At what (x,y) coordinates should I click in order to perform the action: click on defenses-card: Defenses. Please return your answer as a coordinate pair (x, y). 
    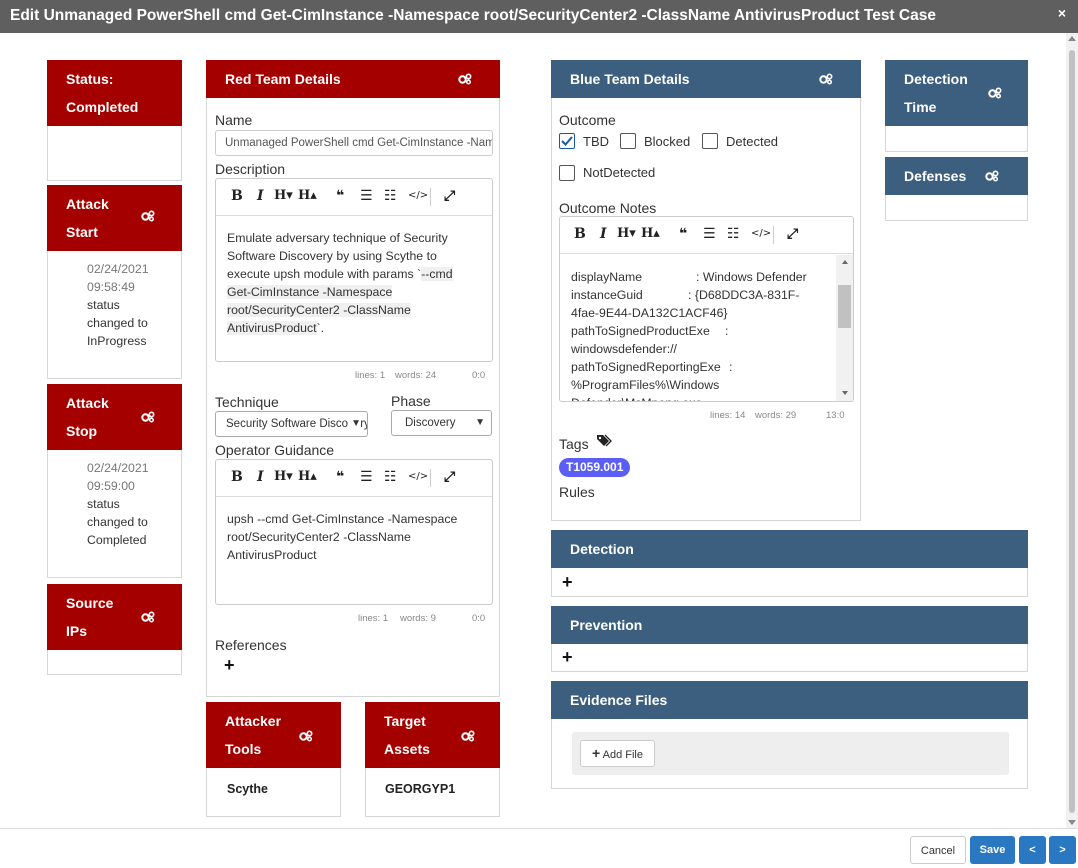
    Looking at the image, I should click on (956, 189).